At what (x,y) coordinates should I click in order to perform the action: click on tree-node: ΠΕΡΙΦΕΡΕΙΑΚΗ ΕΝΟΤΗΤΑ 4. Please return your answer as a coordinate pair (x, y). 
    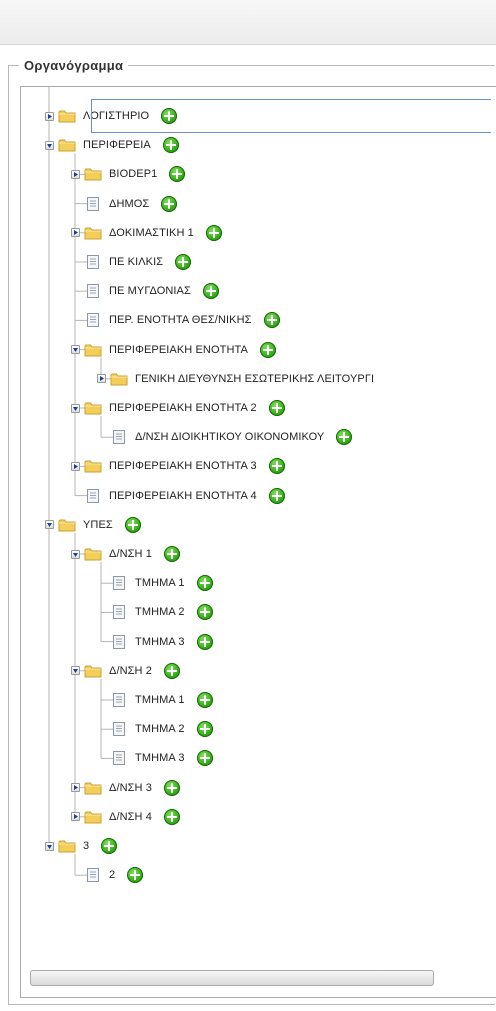
    Looking at the image, I should click on (178, 496).